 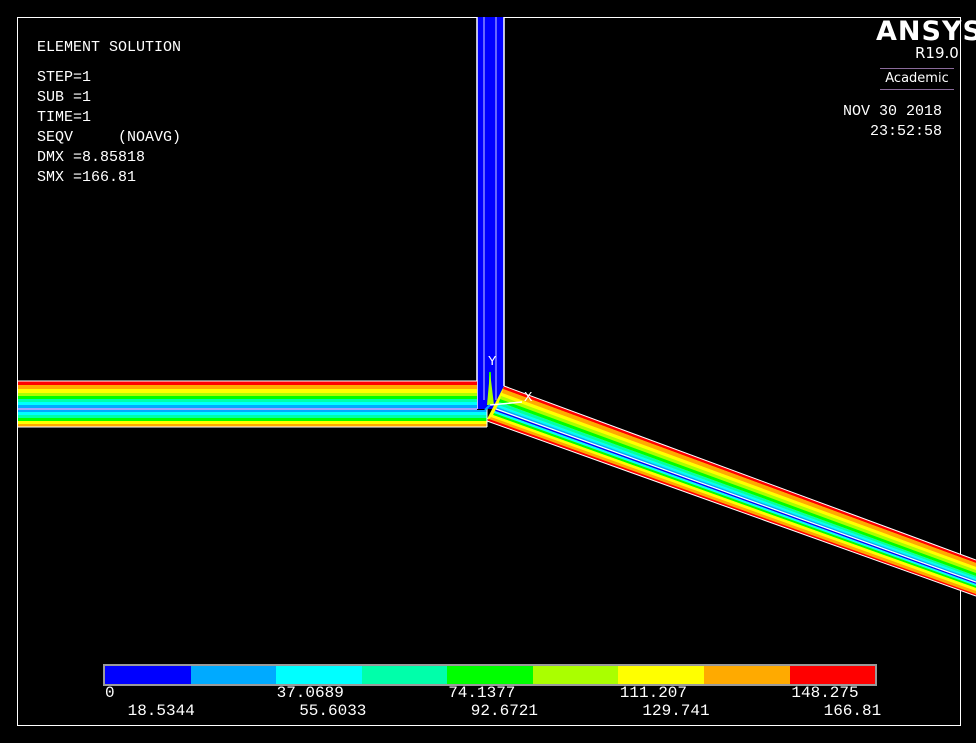 I want to click on legend-tick-label: 129.741, so click(x=676, y=711).